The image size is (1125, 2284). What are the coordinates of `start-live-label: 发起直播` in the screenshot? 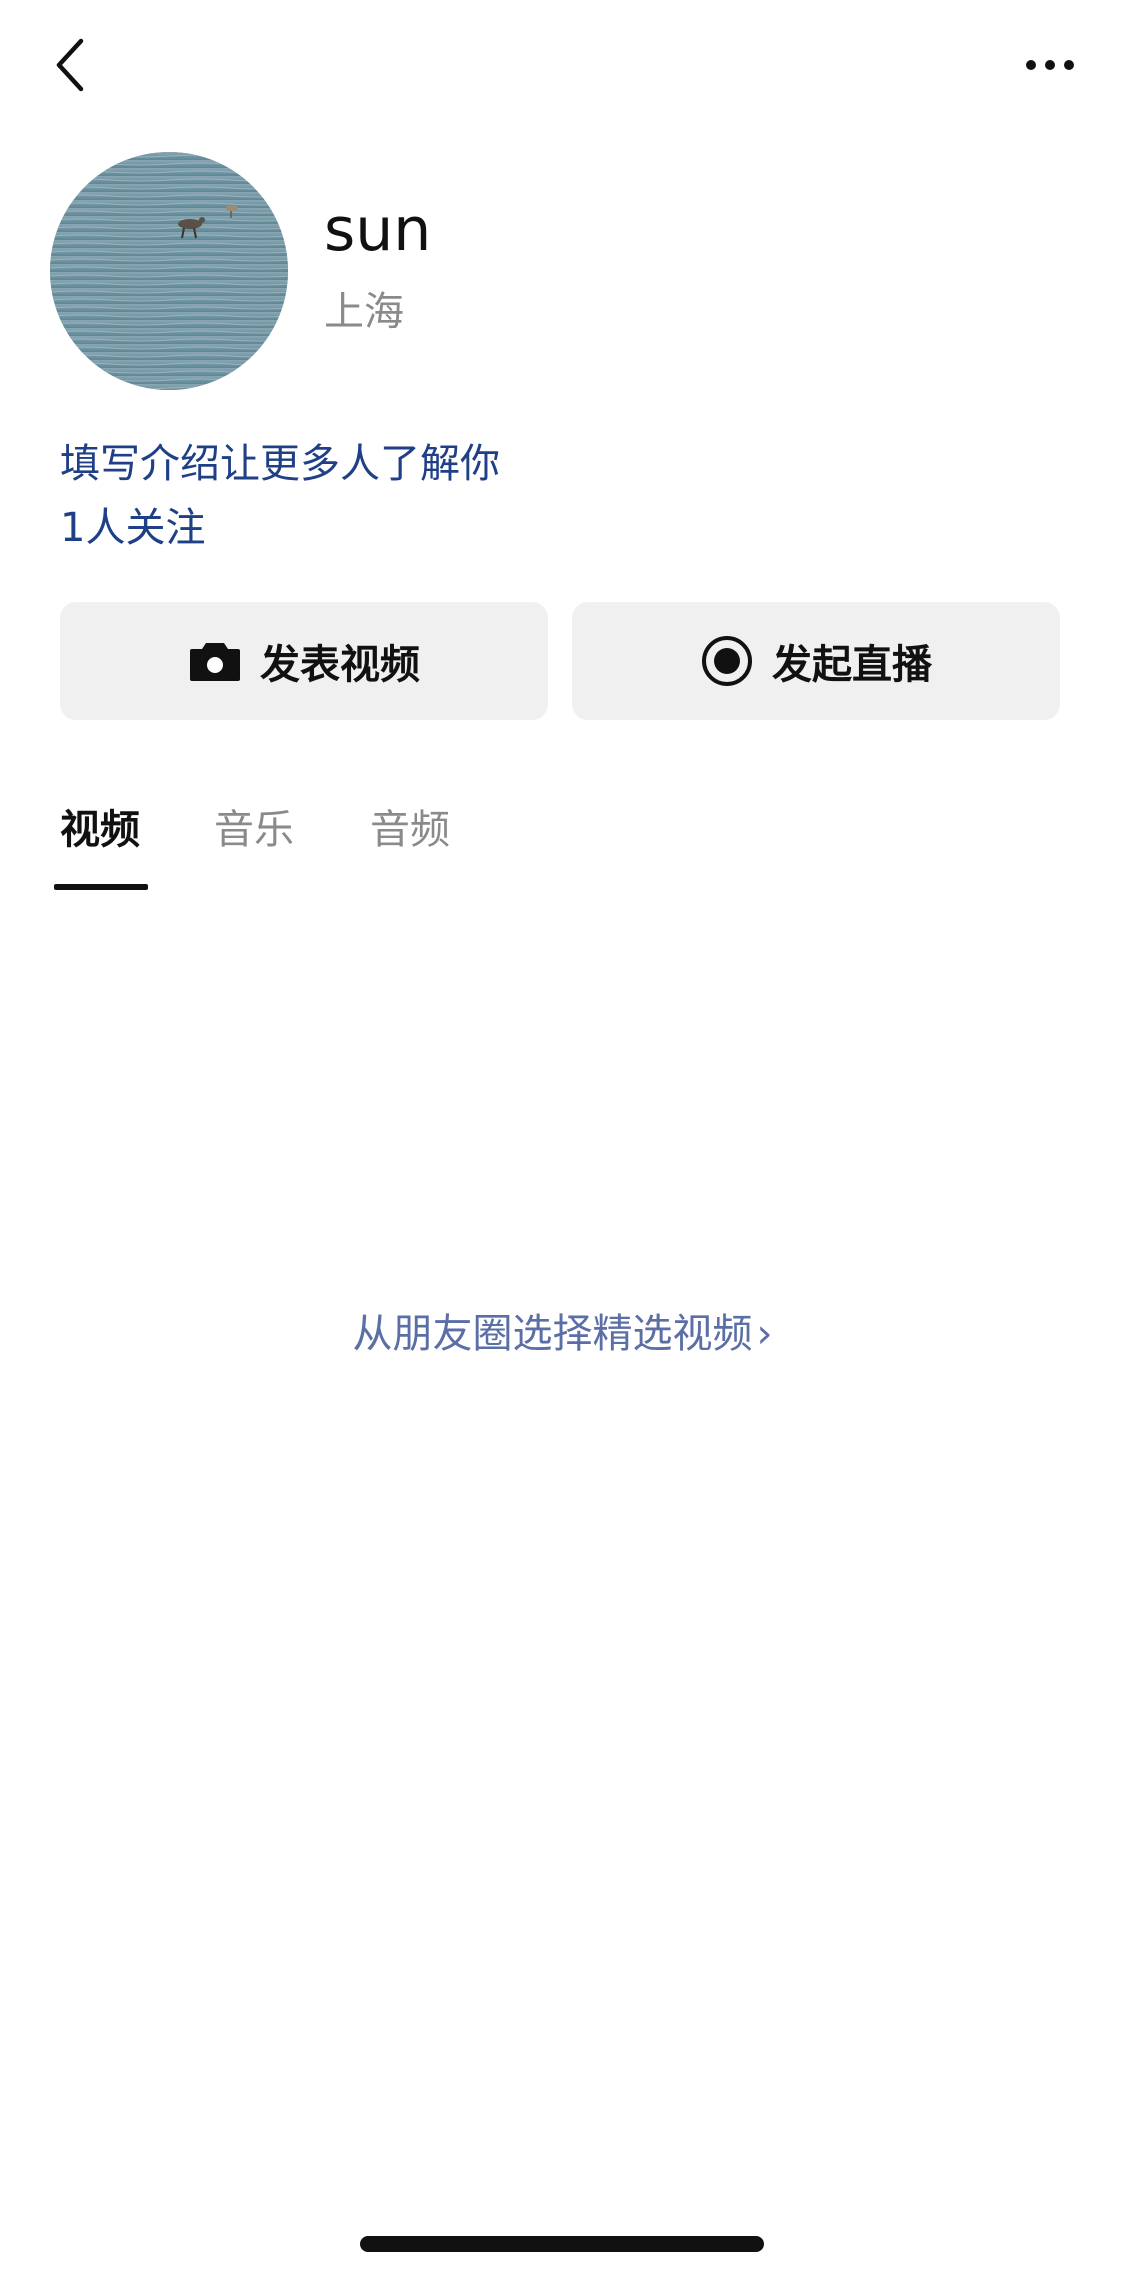 It's located at (852, 665).